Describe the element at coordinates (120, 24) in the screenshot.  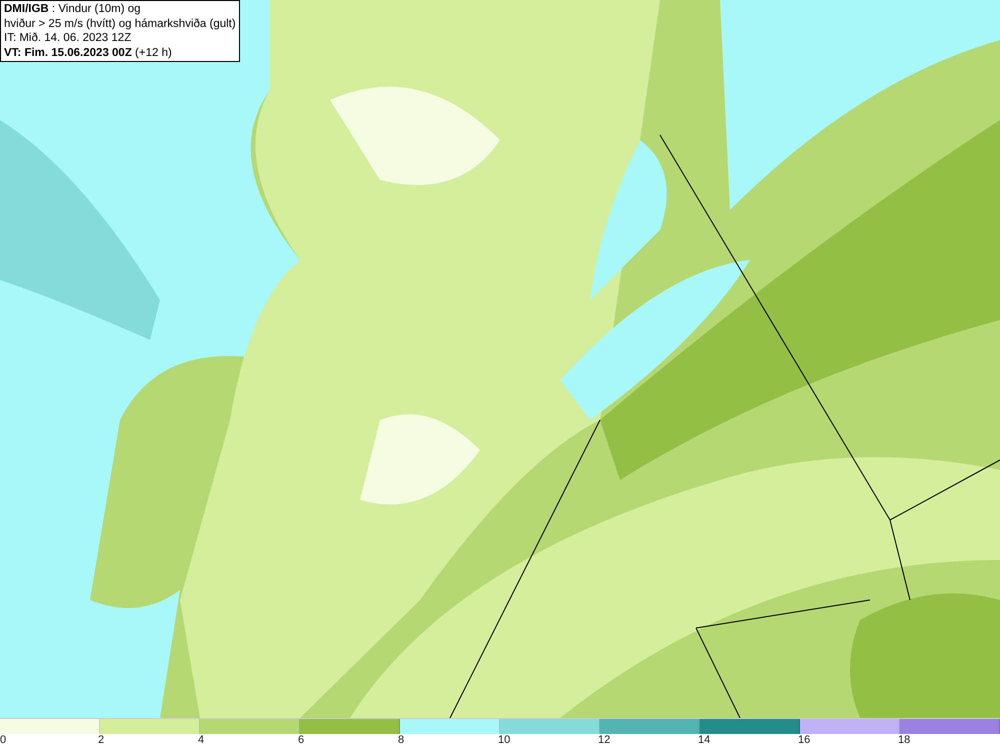
I see `title-line: hviður > 25 m/s (hvítt) og hámarkshviða (gult)` at that location.